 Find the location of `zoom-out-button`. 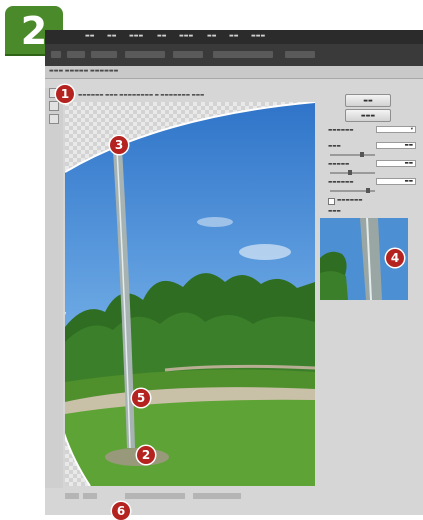

zoom-out-button is located at coordinates (72, 496).